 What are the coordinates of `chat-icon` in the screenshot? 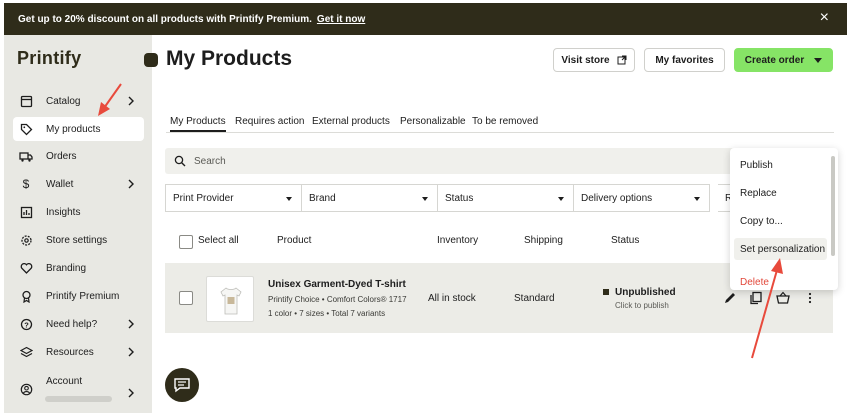 It's located at (182, 385).